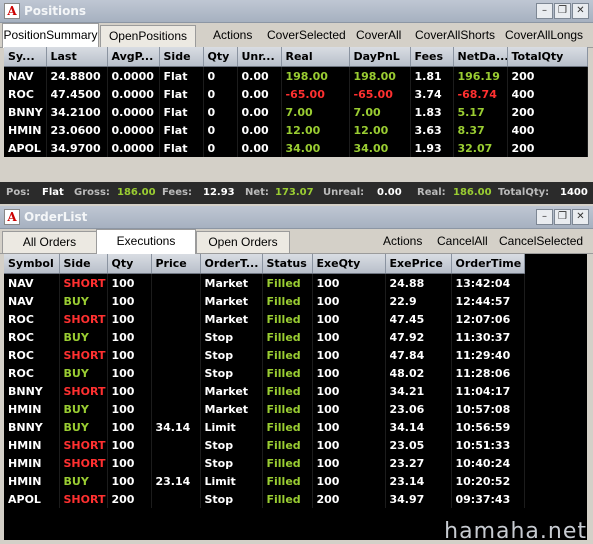 The width and height of the screenshot is (593, 544). I want to click on positions-table-cell: 198.00, so click(380, 75).